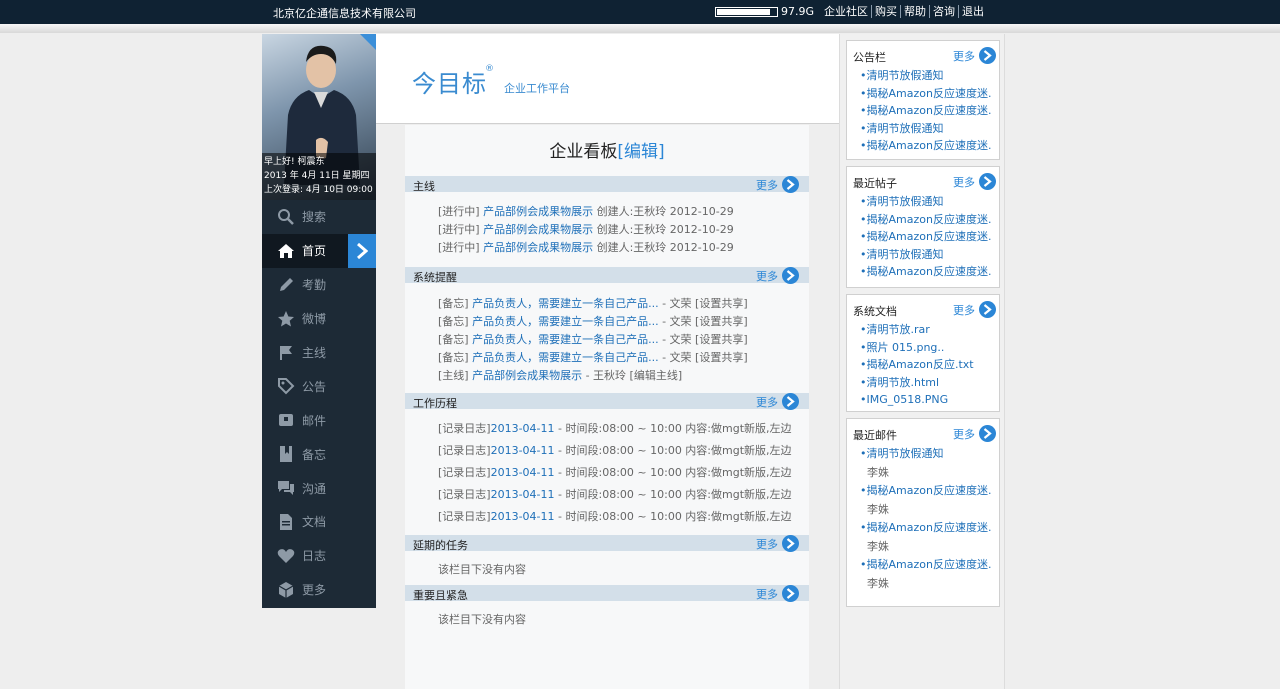 This screenshot has height=689, width=1280. What do you see at coordinates (926, 330) in the screenshot?
I see `item-link: •清明节放.rar` at bounding box center [926, 330].